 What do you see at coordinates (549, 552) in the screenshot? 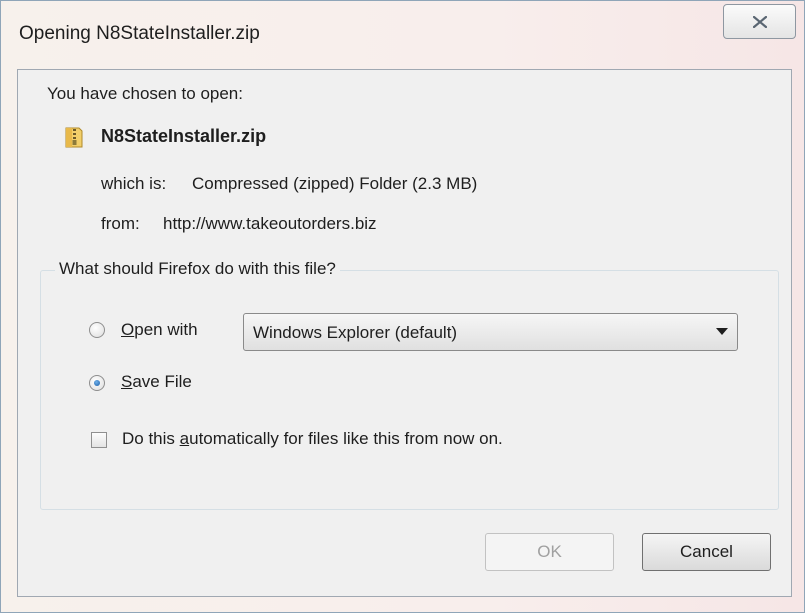
I see `ok-button: OK` at bounding box center [549, 552].